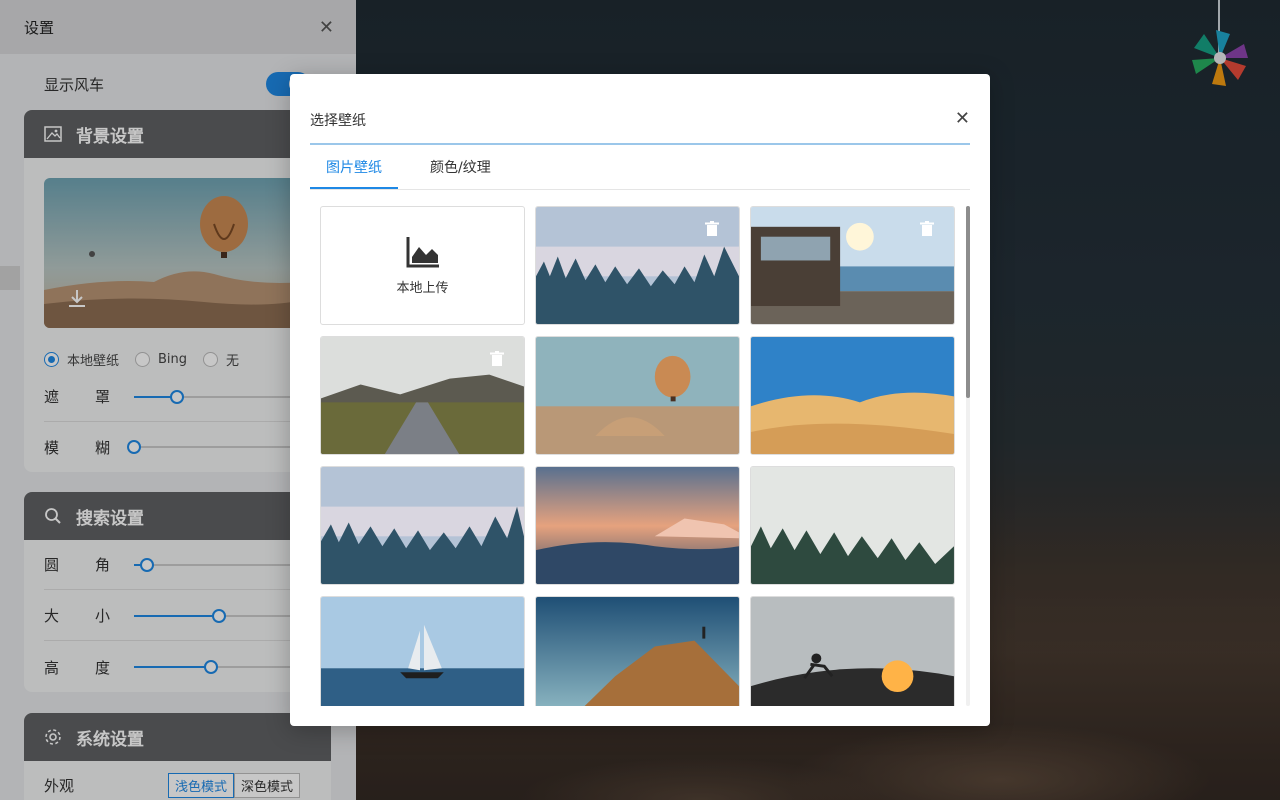 Image resolution: width=1280 pixels, height=800 pixels. What do you see at coordinates (338, 121) in the screenshot?
I see `dialog-title: 选择壁纸` at bounding box center [338, 121].